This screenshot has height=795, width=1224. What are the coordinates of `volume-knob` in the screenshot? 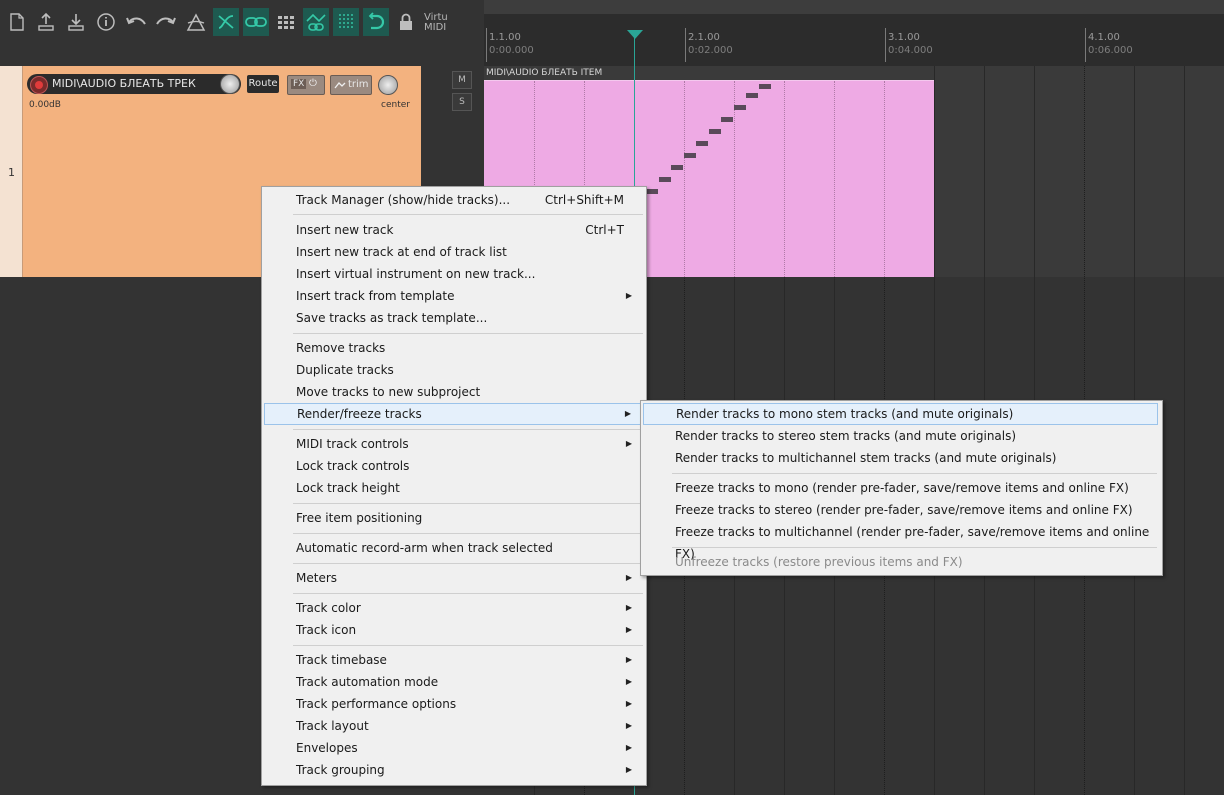 It's located at (230, 84).